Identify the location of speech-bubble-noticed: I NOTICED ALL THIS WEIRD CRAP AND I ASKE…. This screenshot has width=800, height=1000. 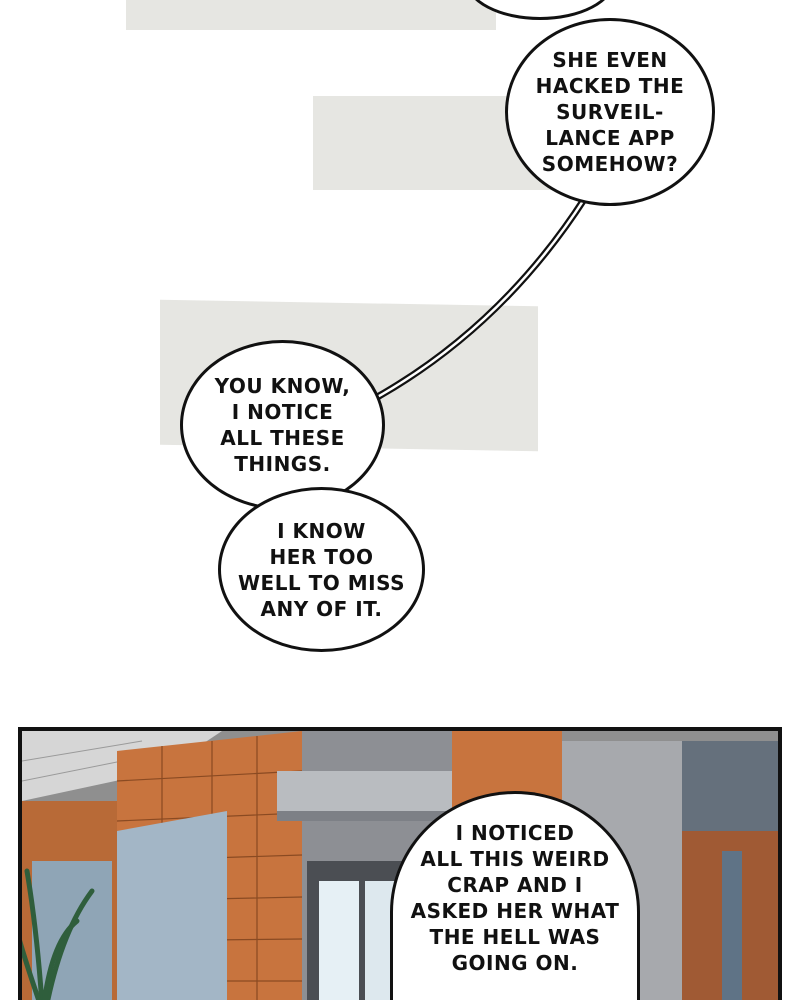
(515, 895).